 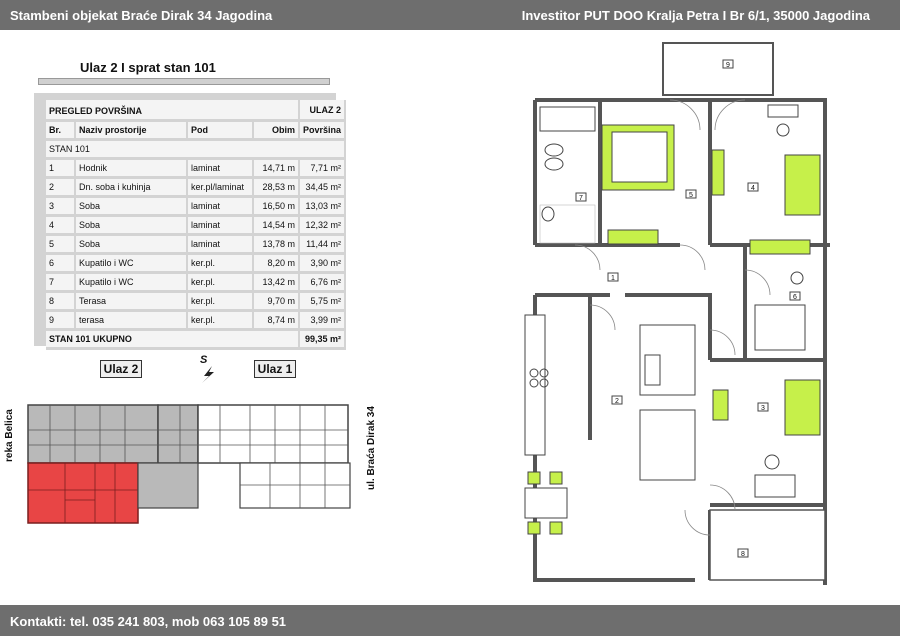 I want to click on room-name: Terasa, so click(x=131, y=301).